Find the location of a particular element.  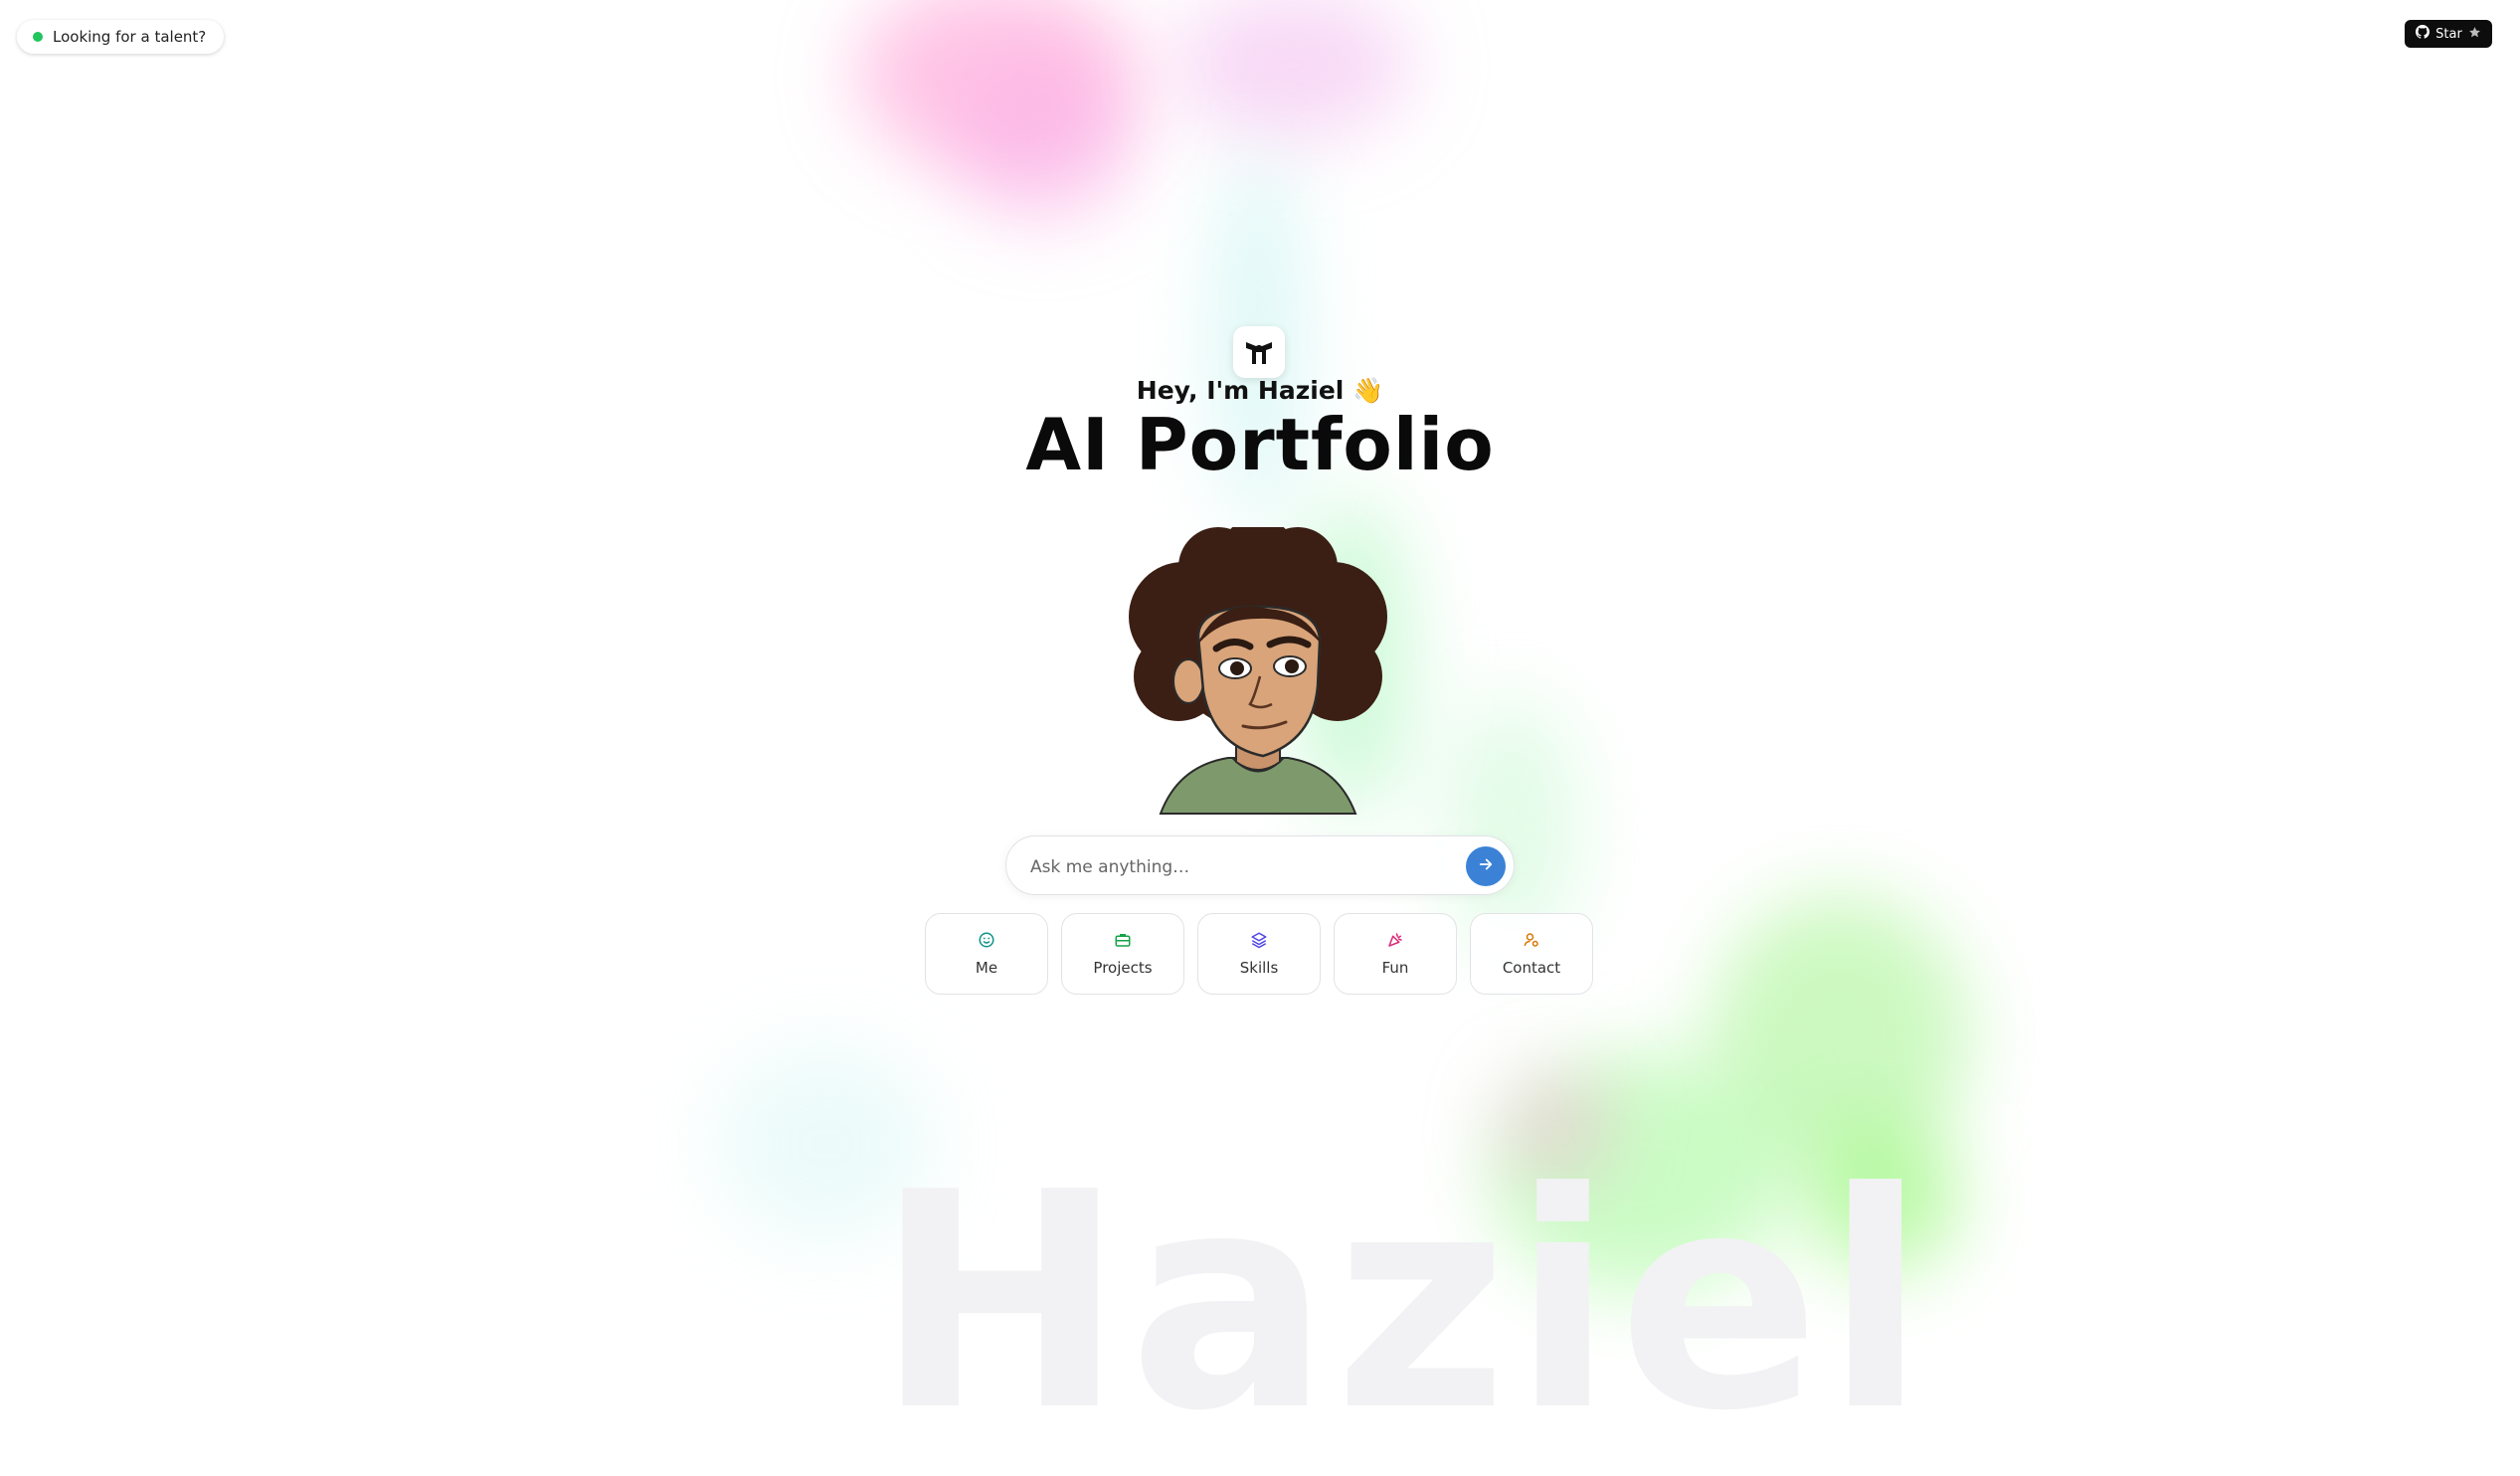

arrow-right-icon is located at coordinates (1486, 866).